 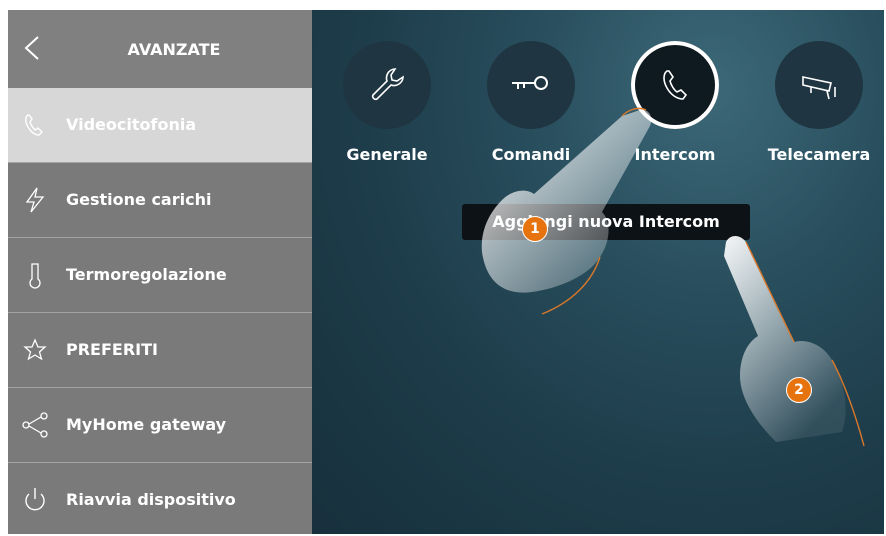 What do you see at coordinates (131, 124) in the screenshot?
I see `sidebar-item-label: Videocitofonia` at bounding box center [131, 124].